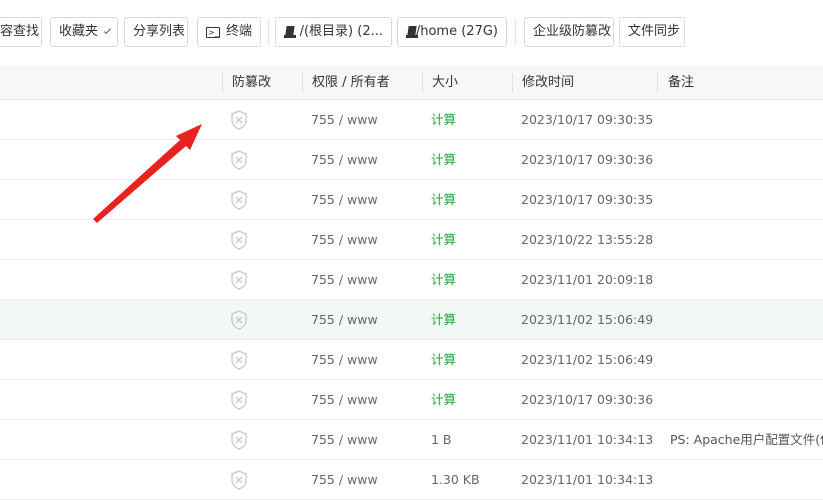  What do you see at coordinates (746, 440) in the screenshot?
I see `note-cell: PS: Apache用户配置文件(伪` at bounding box center [746, 440].